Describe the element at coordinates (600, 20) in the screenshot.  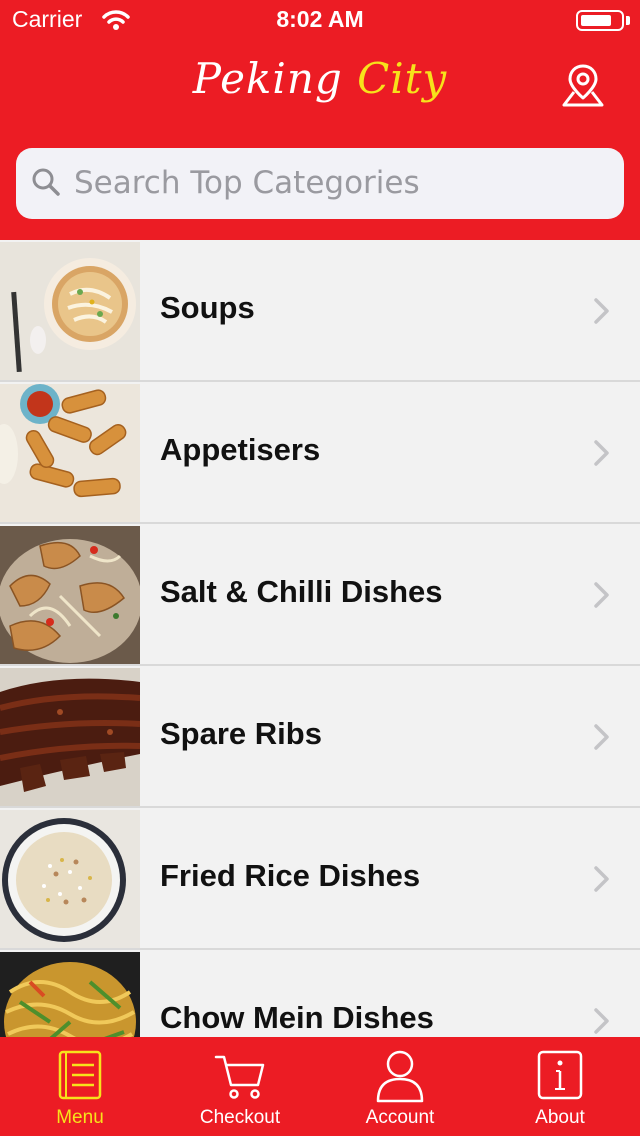
I see `battery-icon` at that location.